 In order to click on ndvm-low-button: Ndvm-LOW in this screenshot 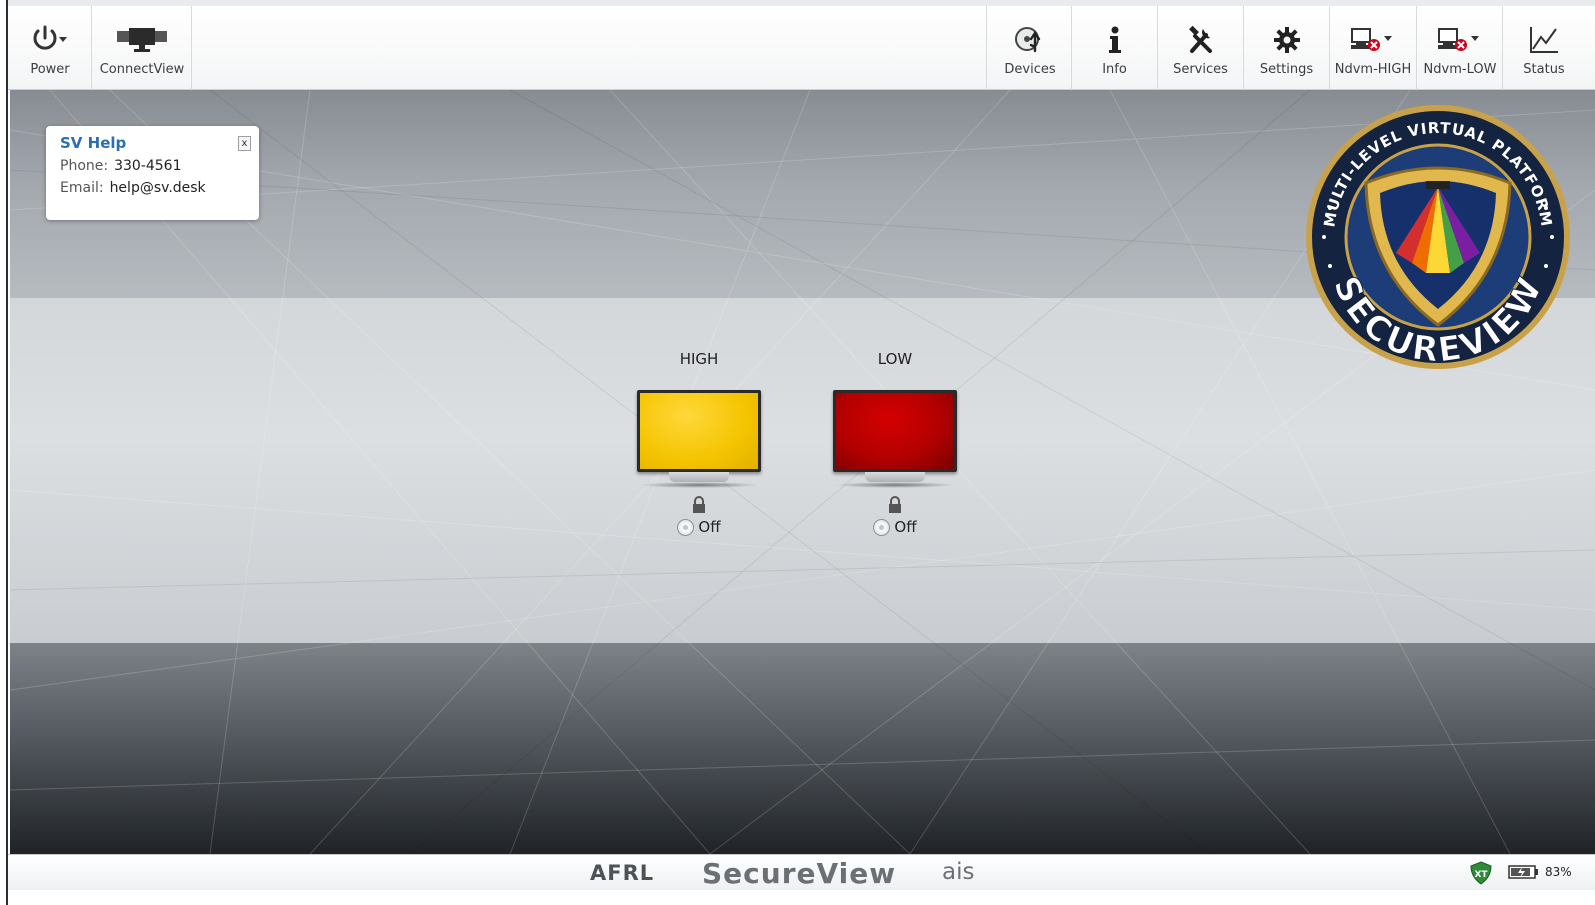, I will do `click(1460, 48)`.